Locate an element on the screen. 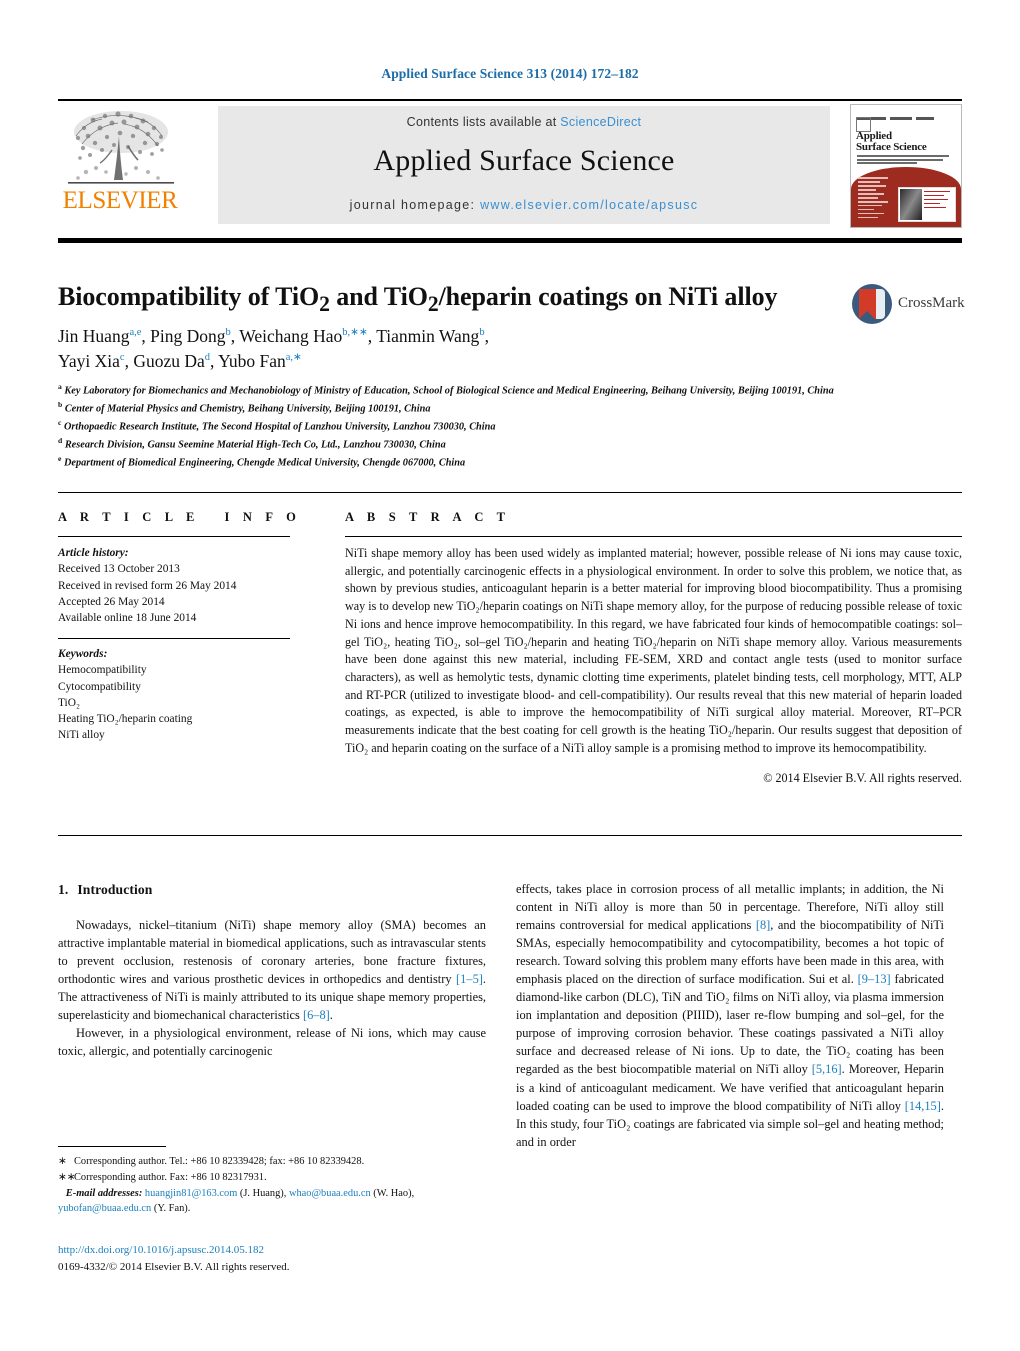 Image resolution: width=1020 pixels, height=1351 pixels. keywords-rule is located at coordinates (174, 639).